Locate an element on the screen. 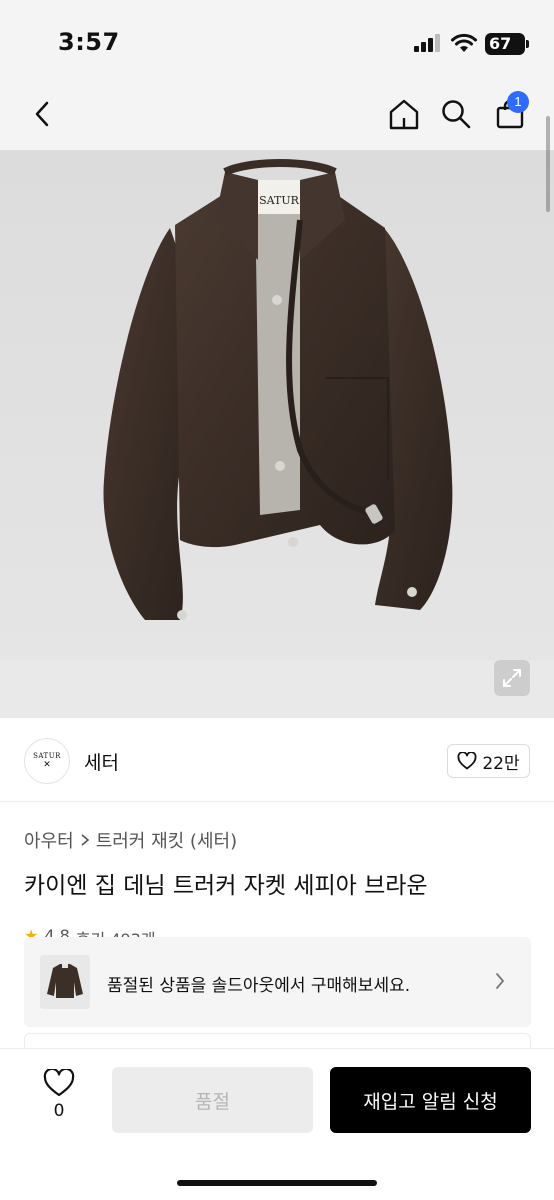 This screenshot has width=554, height=1200. expand-image-button is located at coordinates (512, 678).